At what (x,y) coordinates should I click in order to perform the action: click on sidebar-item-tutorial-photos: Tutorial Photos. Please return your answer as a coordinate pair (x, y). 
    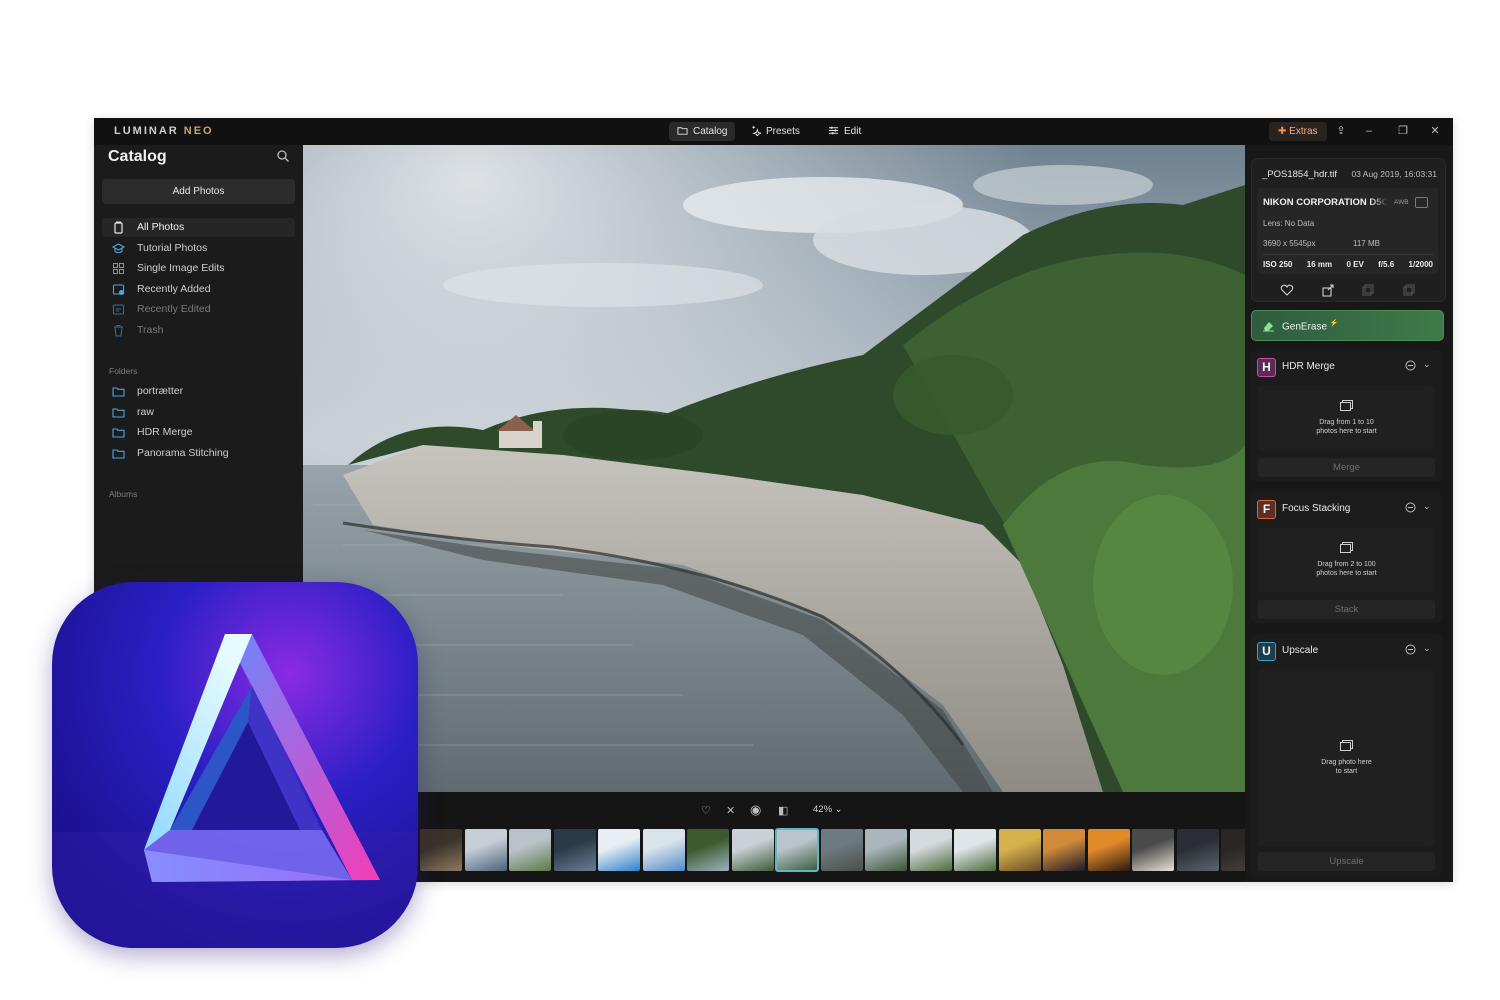
    Looking at the image, I should click on (198, 248).